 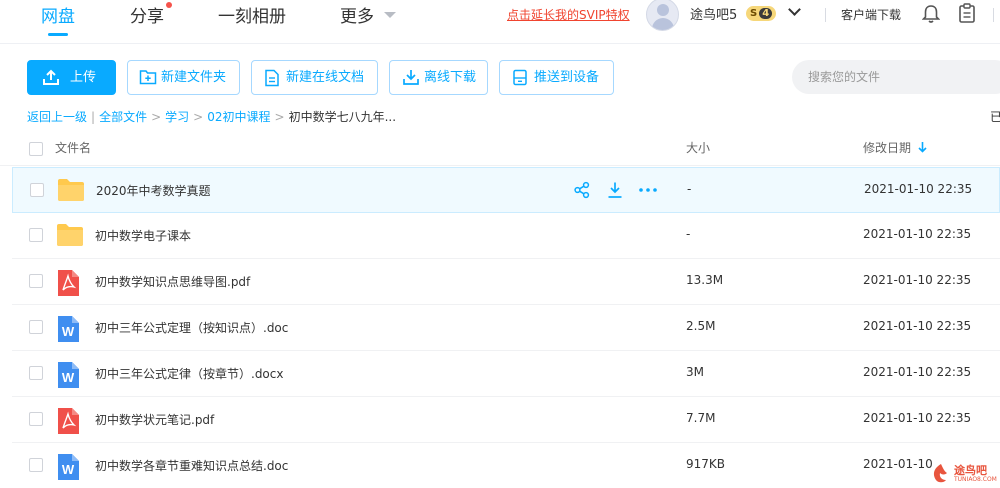 I want to click on watermark-logo: 途鸟吧 TUNIAO8.COM, so click(x=965, y=474).